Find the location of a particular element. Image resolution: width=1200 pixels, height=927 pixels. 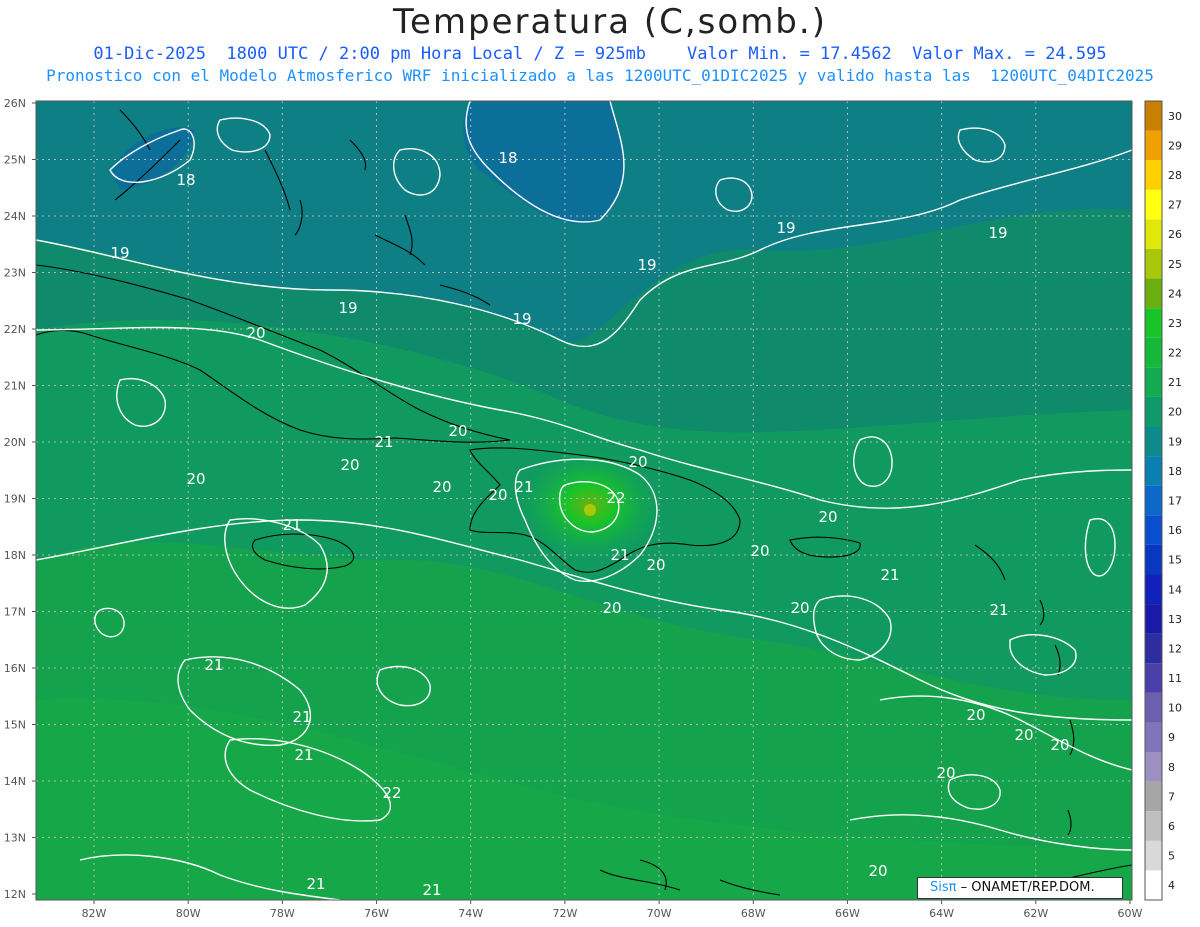

colorbar-label: 10 is located at coordinates (1175, 708).